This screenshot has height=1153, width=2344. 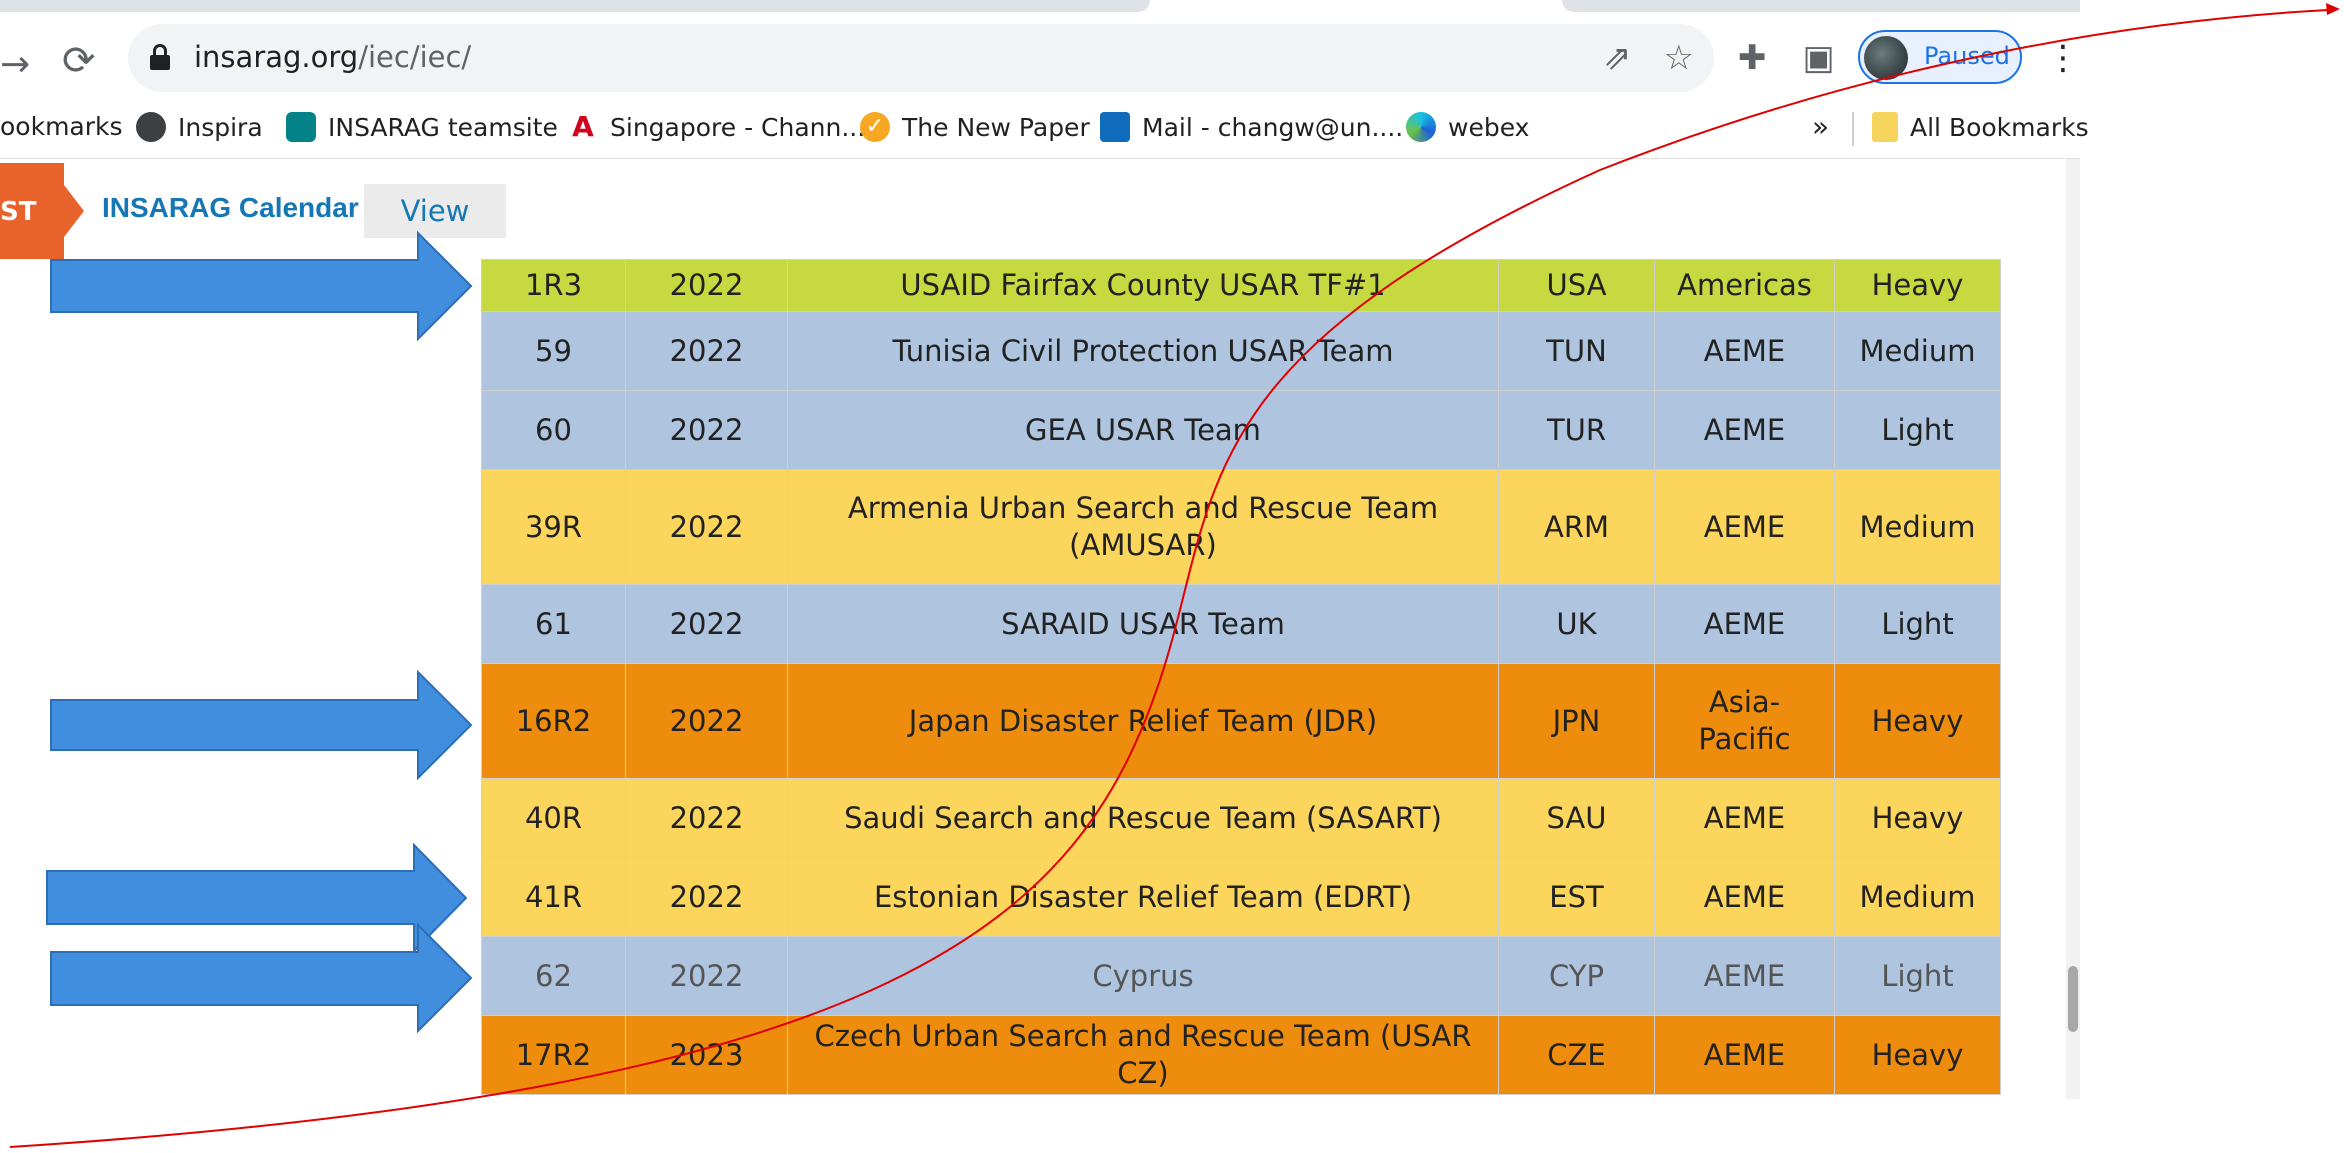 I want to click on scroll-thumb, so click(x=2073, y=999).